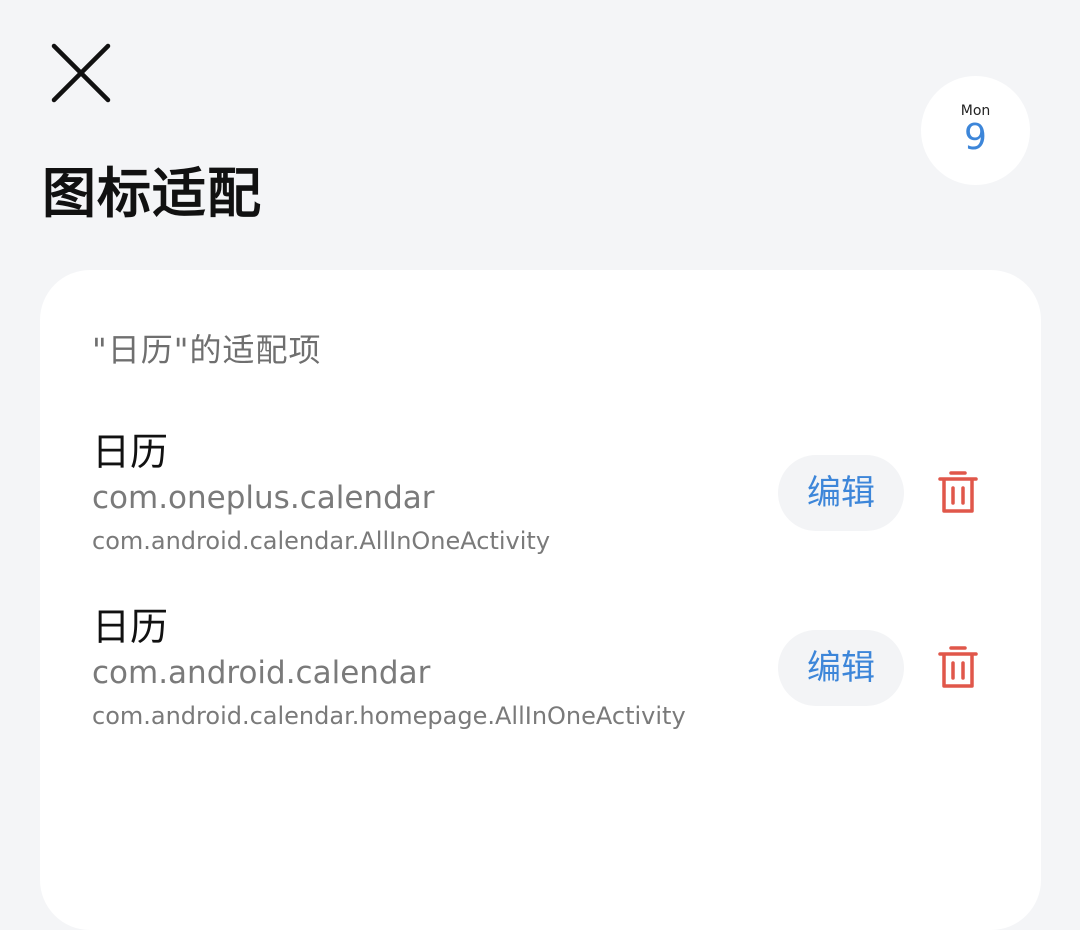 Image resolution: width=1080 pixels, height=930 pixels. I want to click on calendar-app-icon: Mon 9, so click(975, 130).